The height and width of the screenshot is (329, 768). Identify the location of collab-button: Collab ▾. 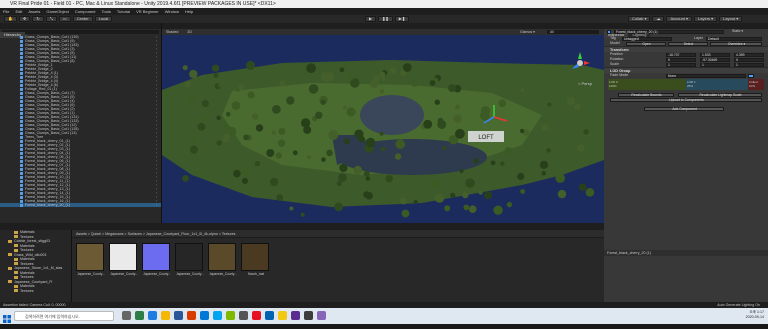
(639, 19).